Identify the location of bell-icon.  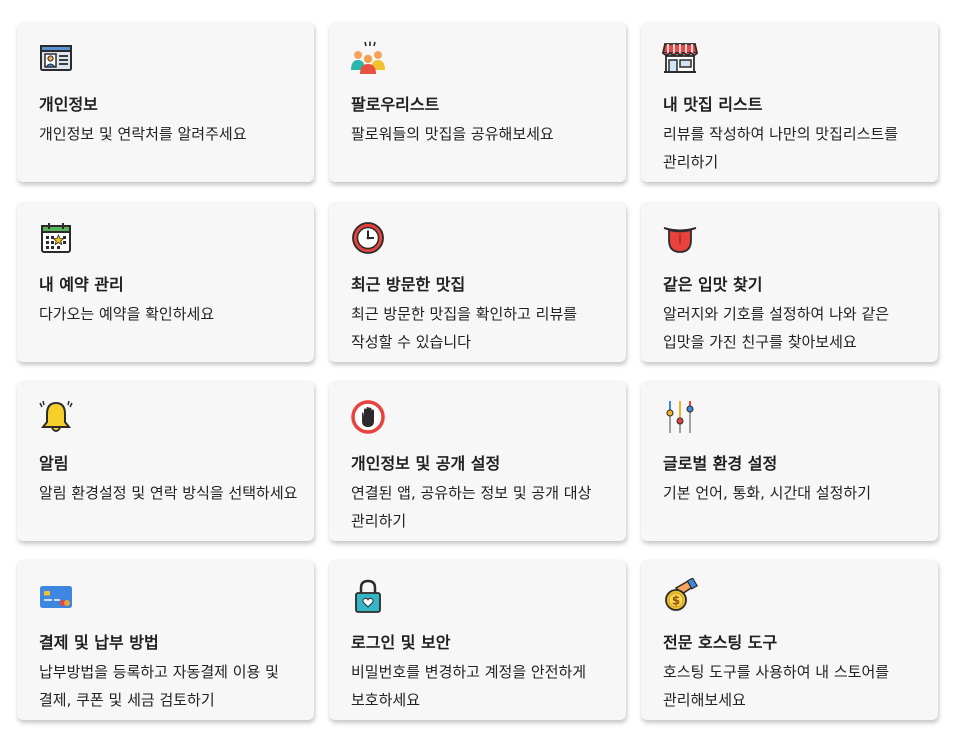
(56, 417).